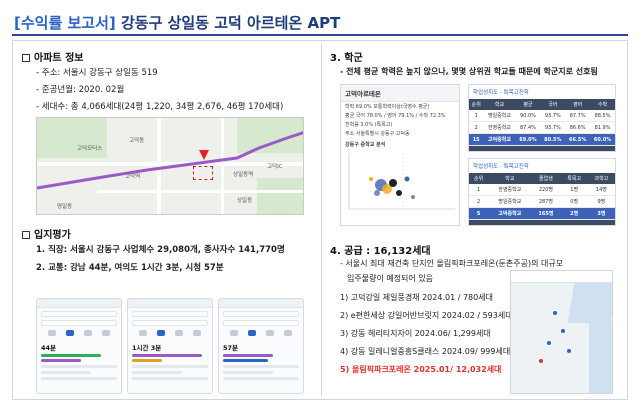 This screenshot has height=405, width=640. What do you see at coordinates (421, 369) in the screenshot?
I see `supply-item-5: 5) 올림픽파크포레온 2025.01/ 12,032세대` at bounding box center [421, 369].